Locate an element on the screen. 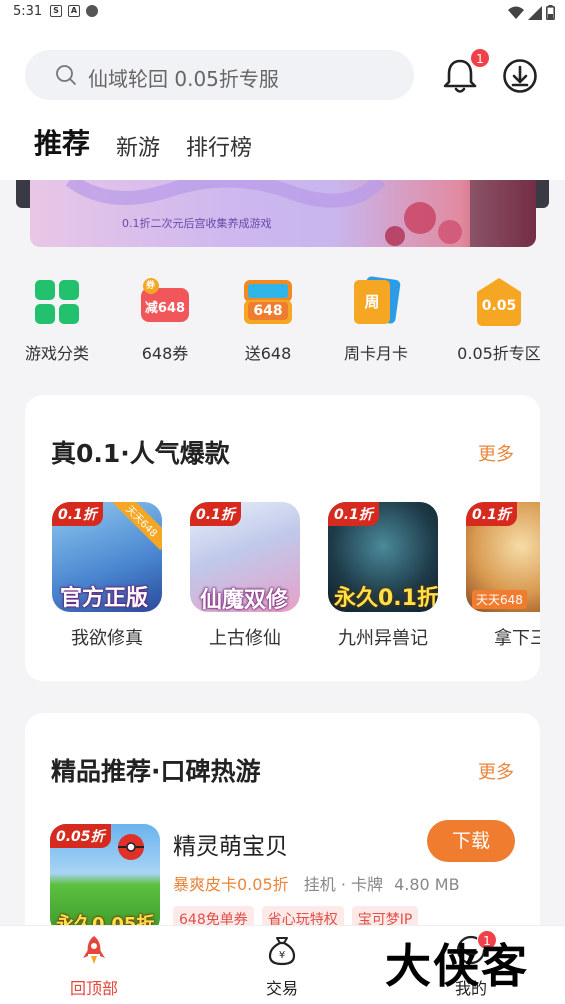 The height and width of the screenshot is (1004, 565). discount-tag: 0.05折 is located at coordinates (80, 836).